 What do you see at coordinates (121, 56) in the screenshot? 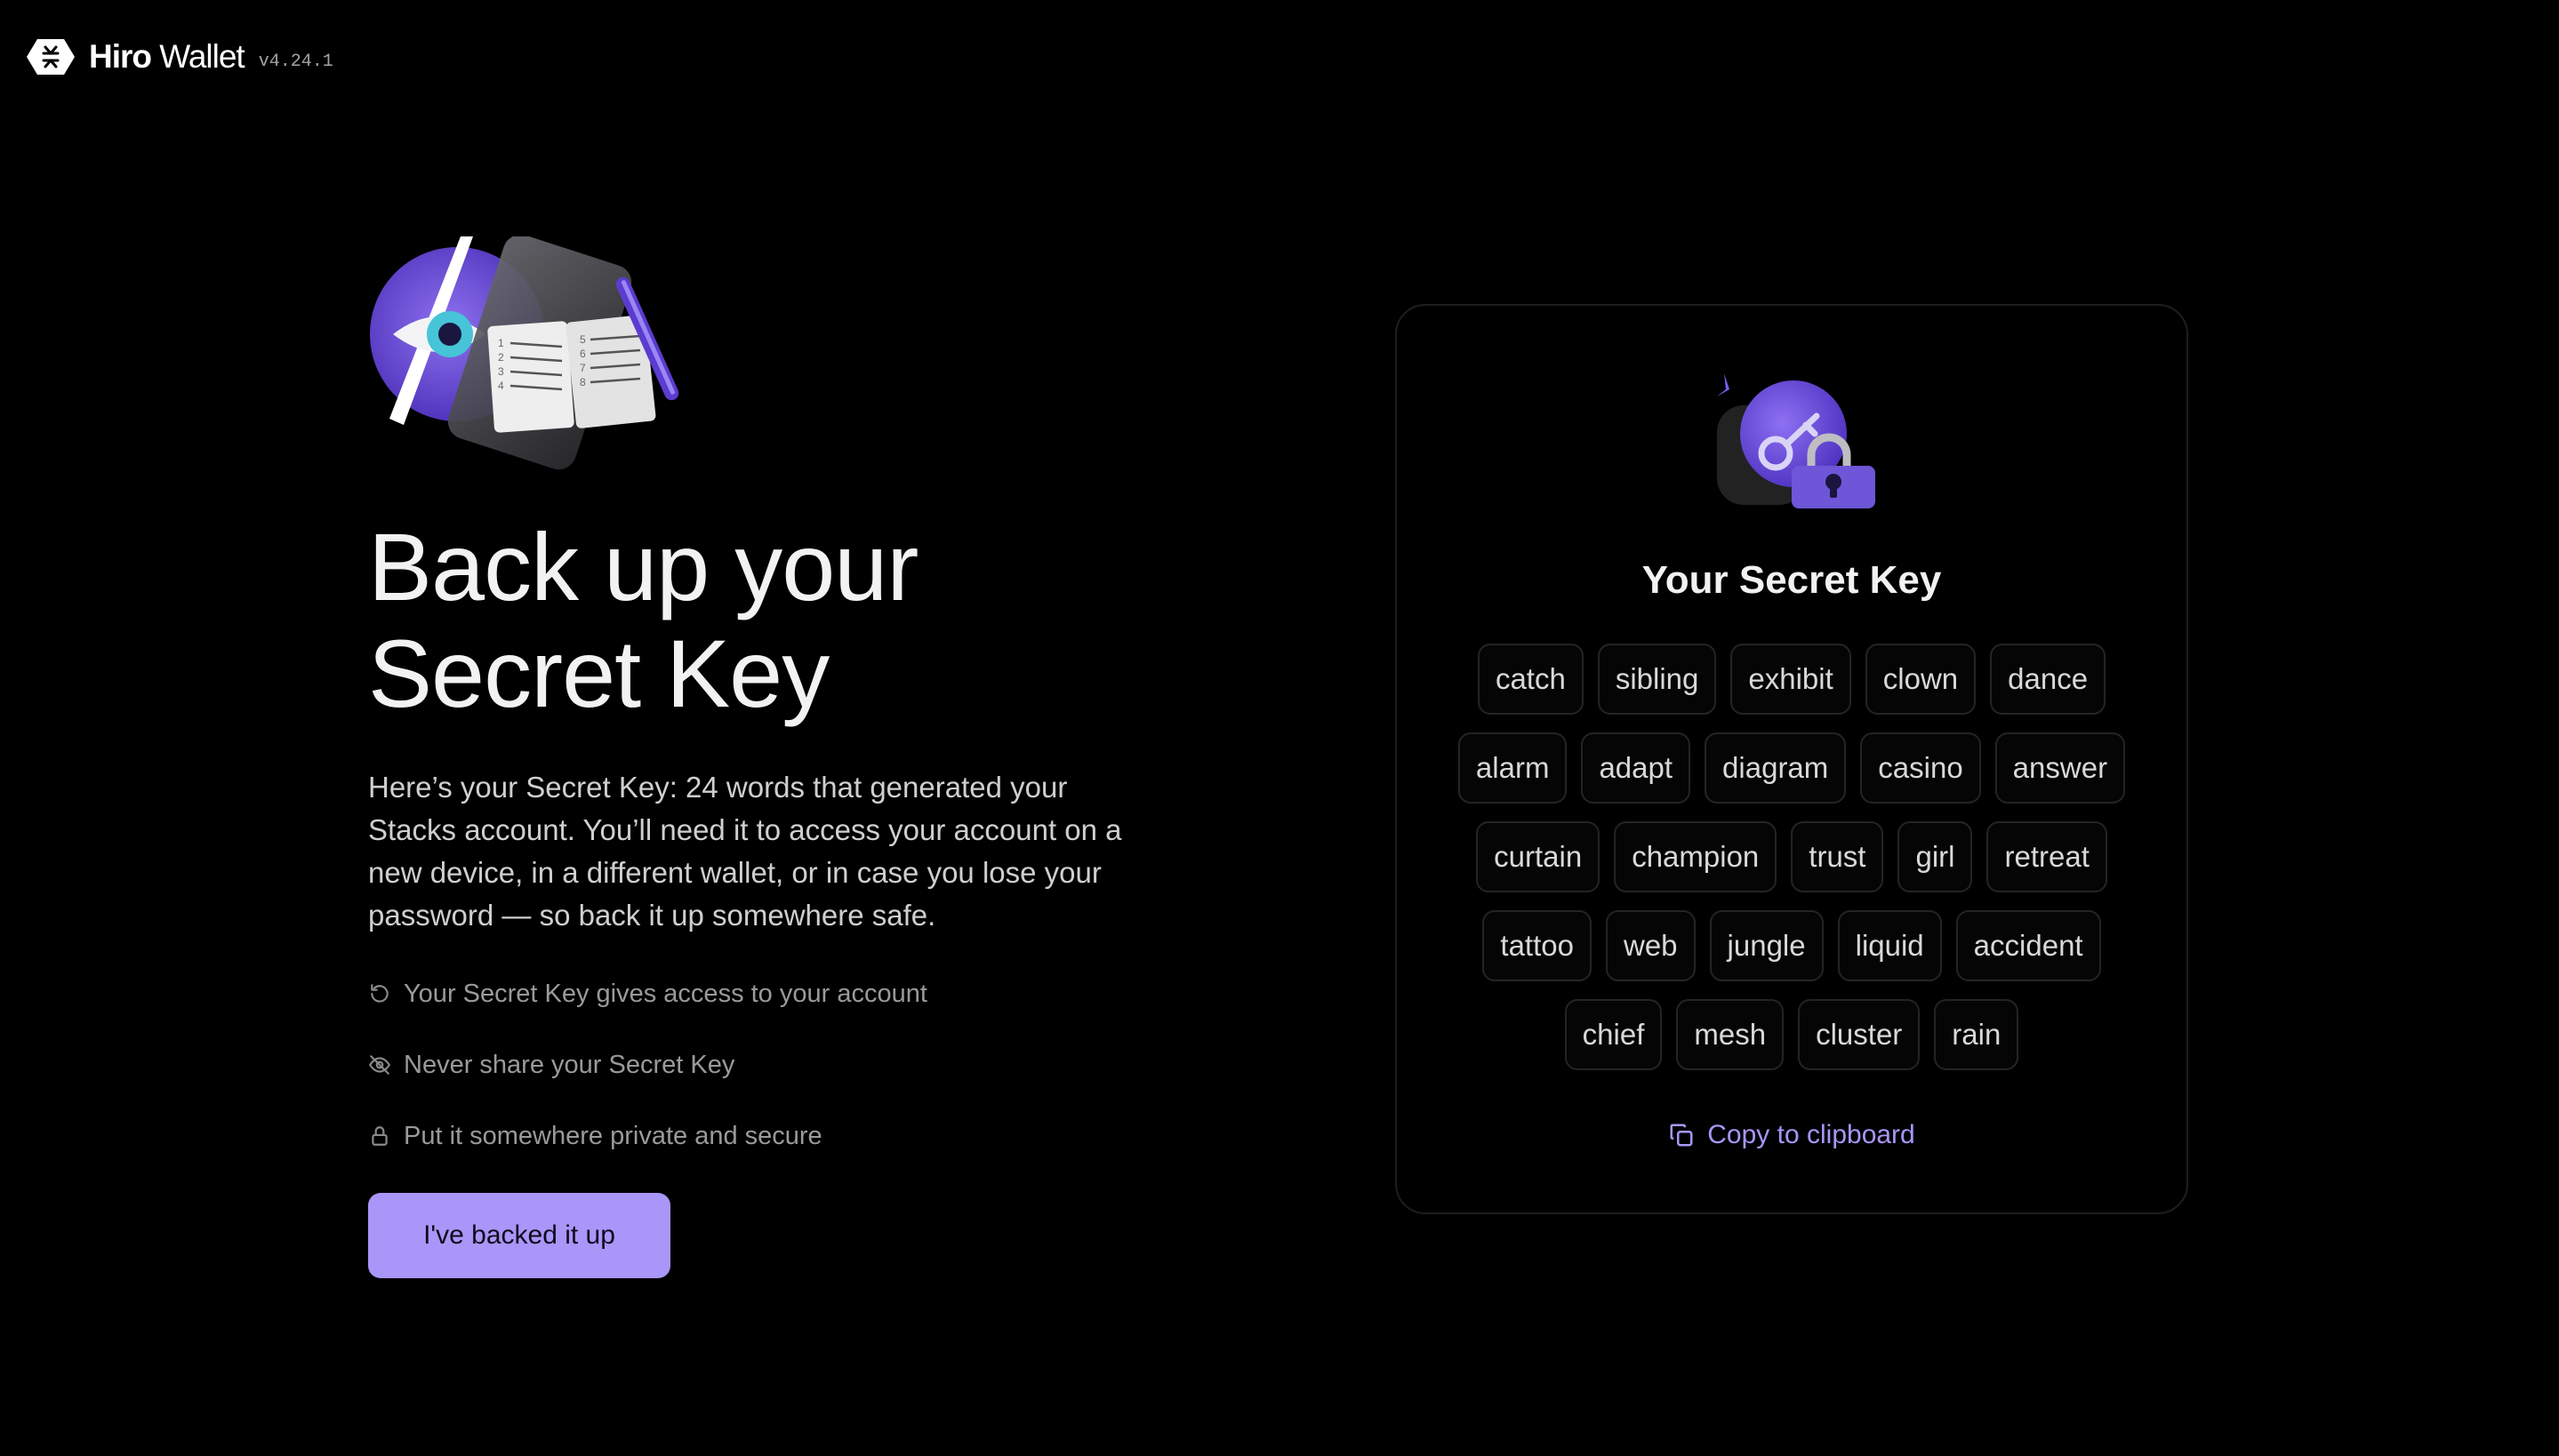
I see `brand-name-strong: Hiro` at bounding box center [121, 56].